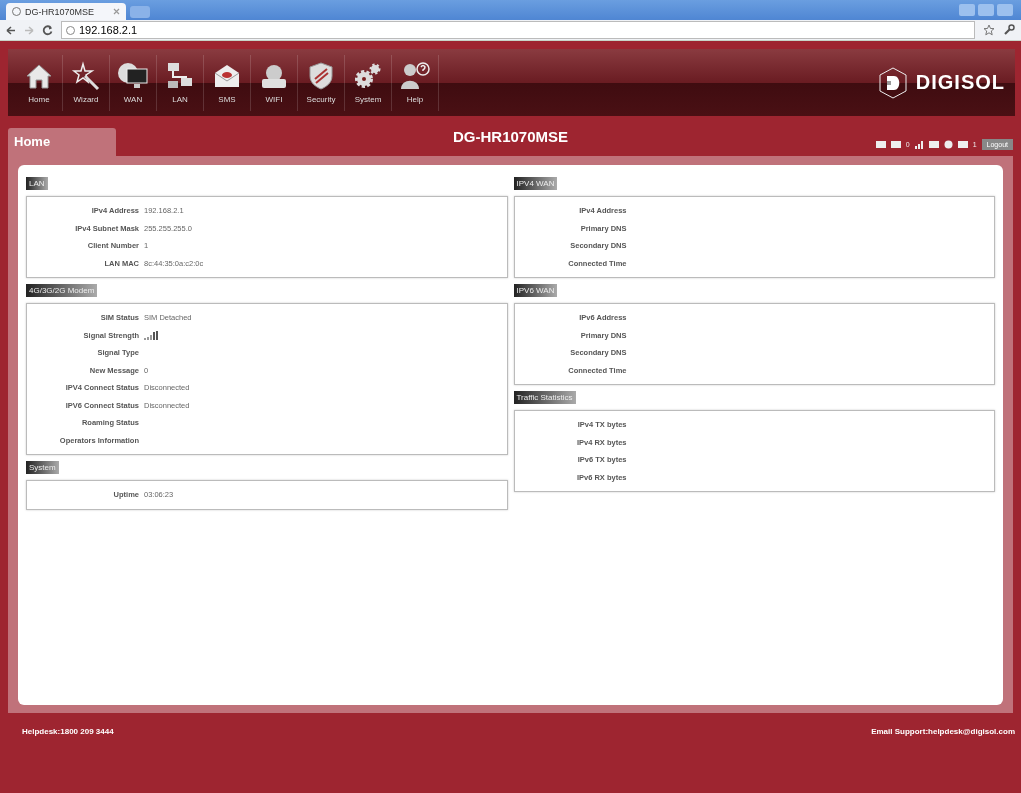 Image resolution: width=1021 pixels, height=793 pixels. What do you see at coordinates (415, 76) in the screenshot?
I see `user-help-icon` at bounding box center [415, 76].